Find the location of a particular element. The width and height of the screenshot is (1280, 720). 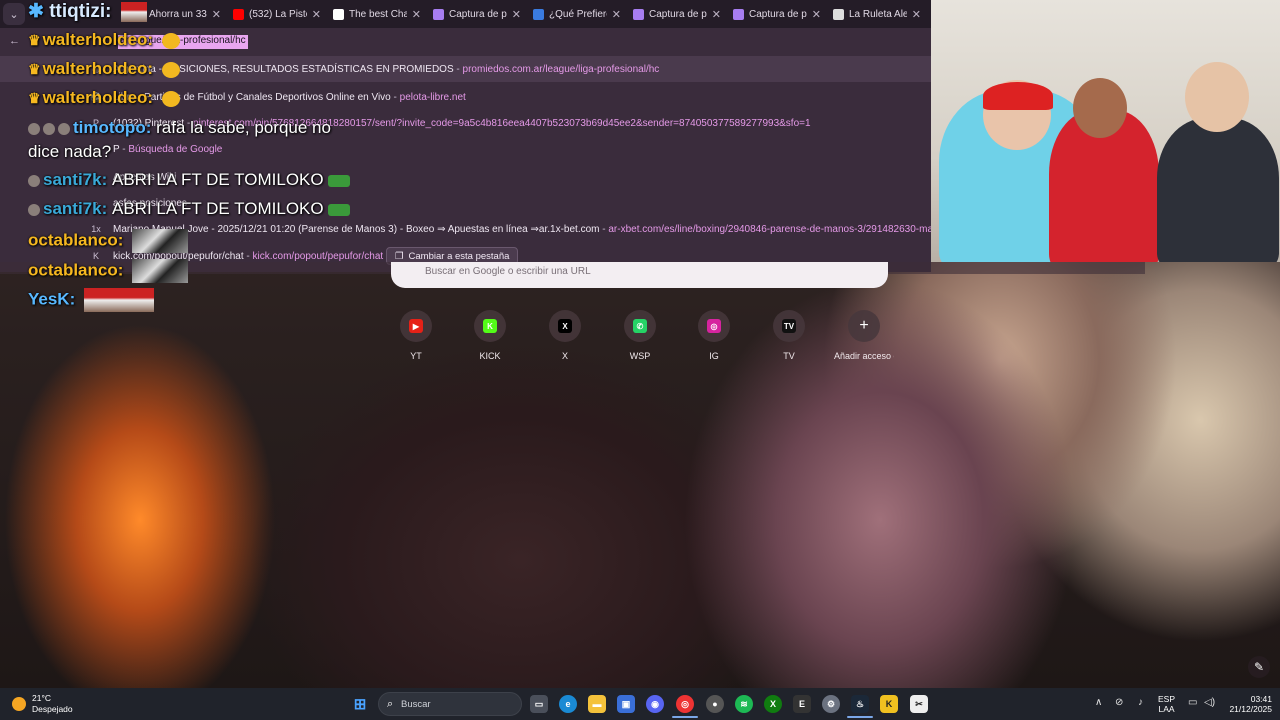

shortcut-circle: TV is located at coordinates (789, 326).